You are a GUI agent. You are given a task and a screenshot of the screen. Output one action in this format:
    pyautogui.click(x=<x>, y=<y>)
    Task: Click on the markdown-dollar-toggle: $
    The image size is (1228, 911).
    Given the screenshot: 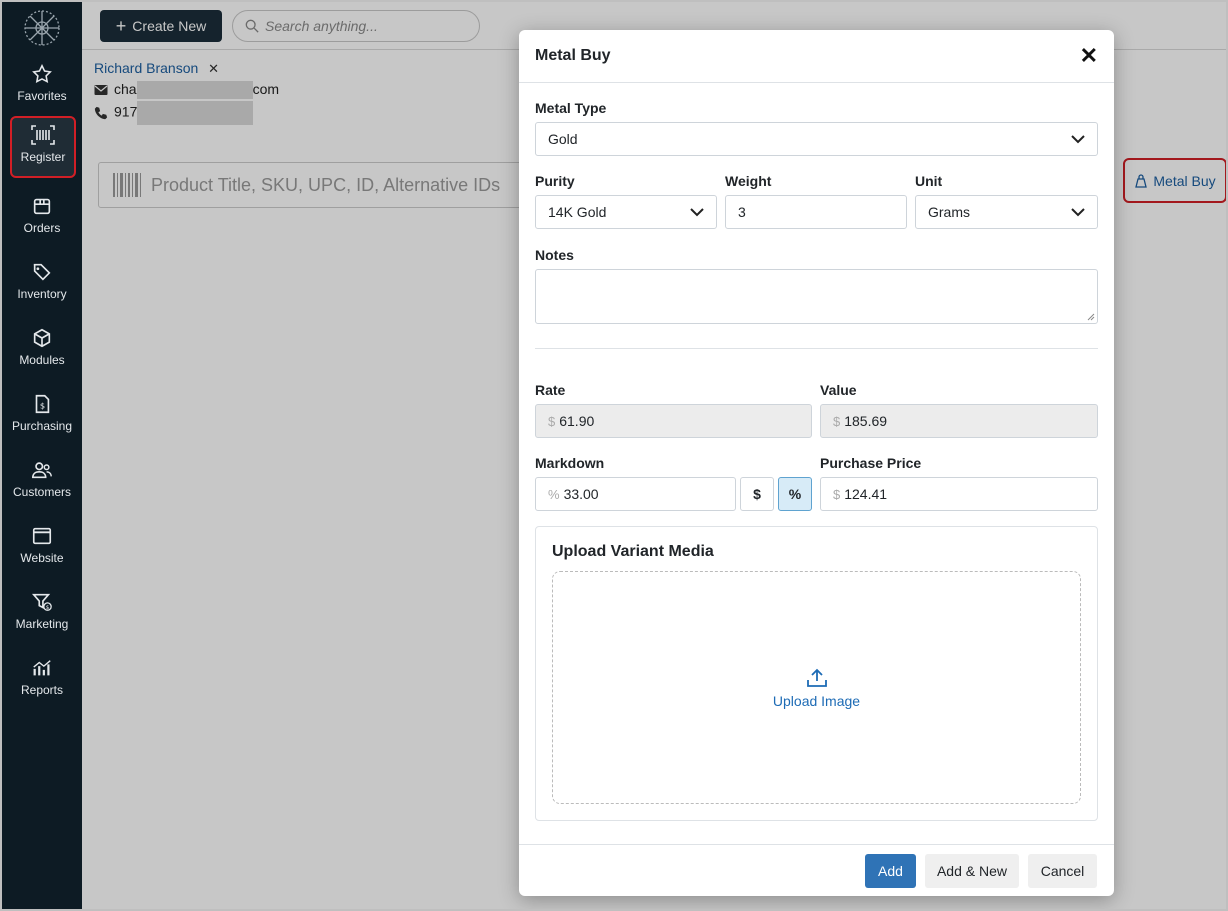 What is the action you would take?
    pyautogui.click(x=757, y=494)
    